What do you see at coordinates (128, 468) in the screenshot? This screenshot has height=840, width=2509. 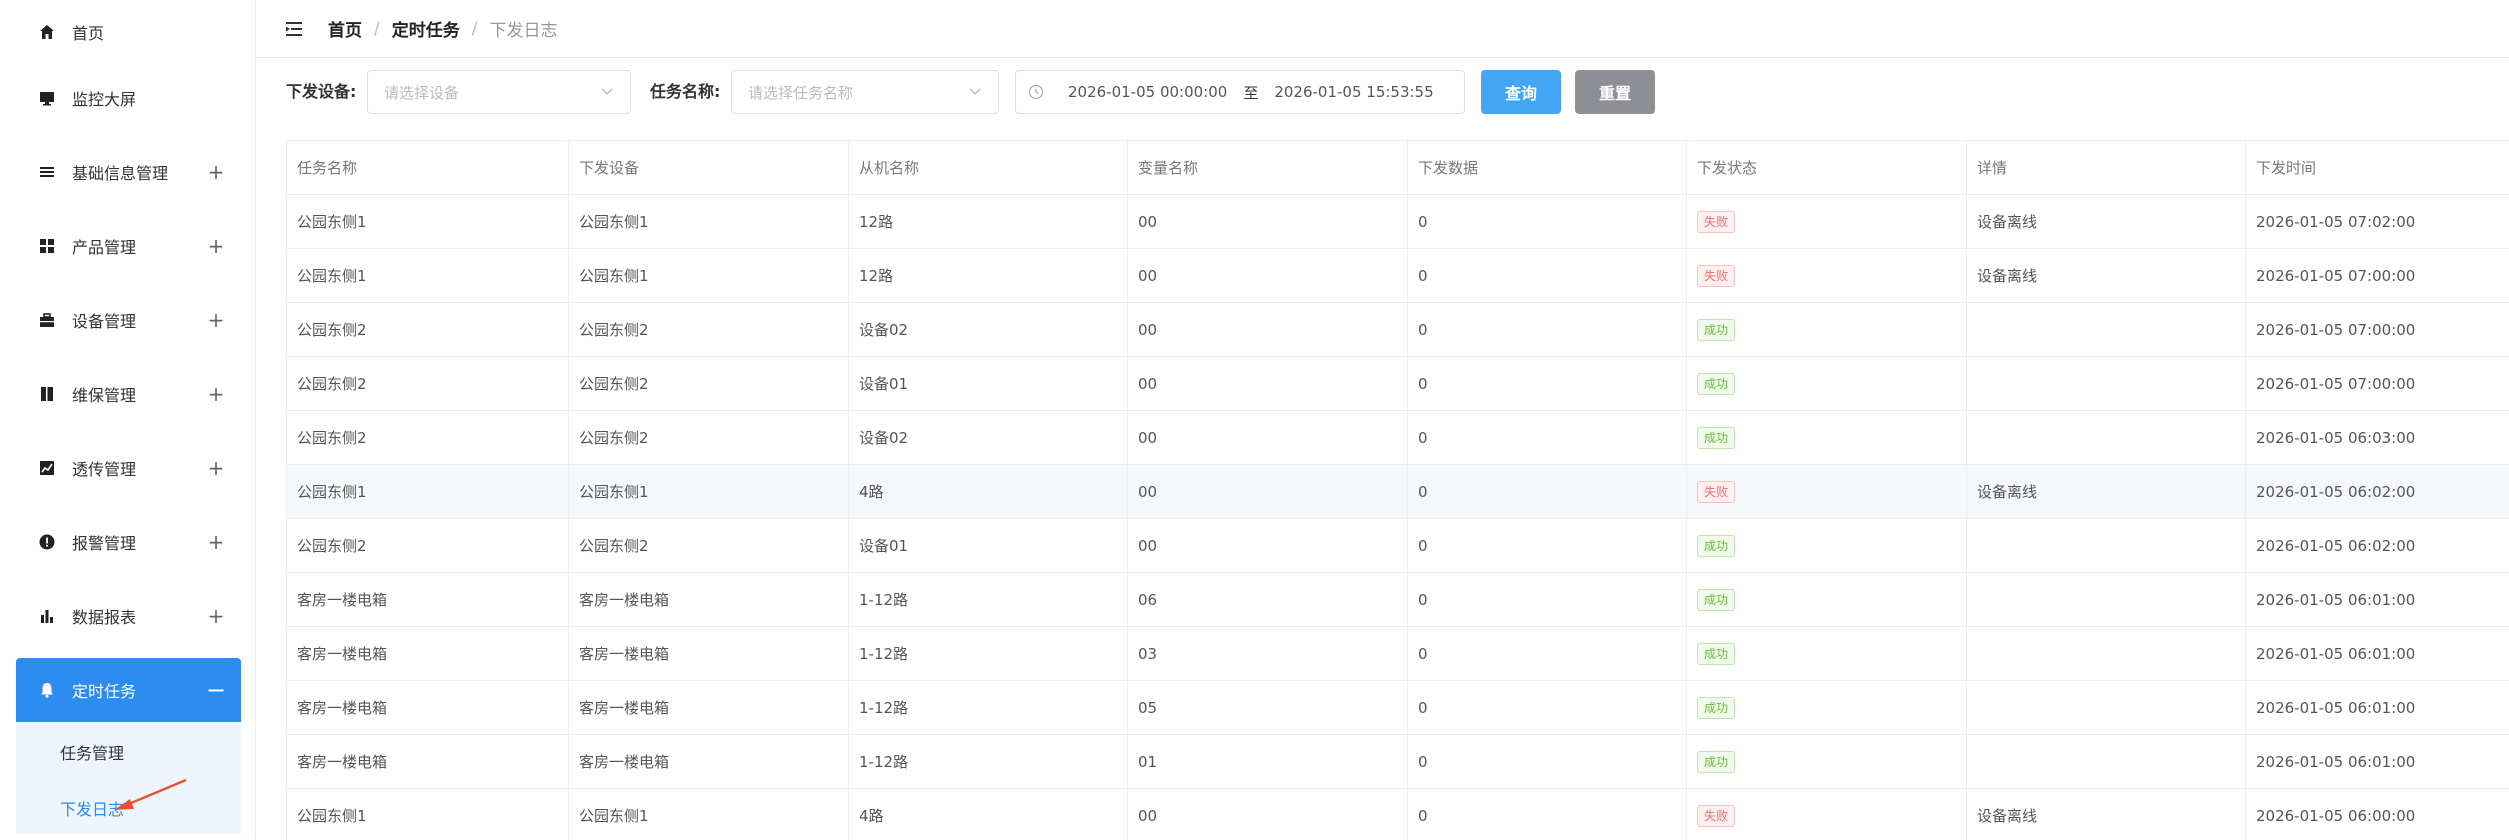 I see `sidebar-item-passthrough: 透传管理 +` at bounding box center [128, 468].